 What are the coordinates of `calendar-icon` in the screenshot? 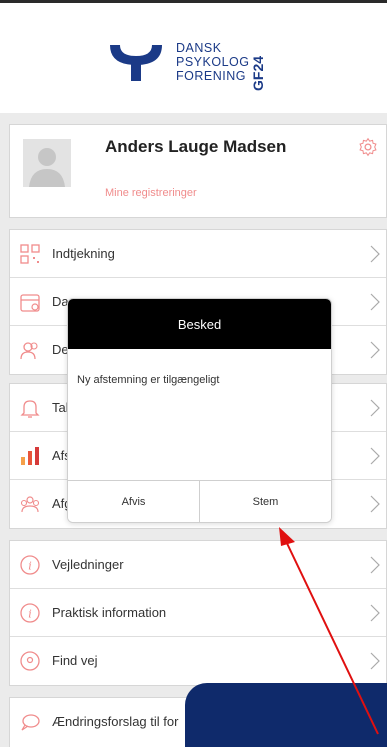 It's located at (30, 303).